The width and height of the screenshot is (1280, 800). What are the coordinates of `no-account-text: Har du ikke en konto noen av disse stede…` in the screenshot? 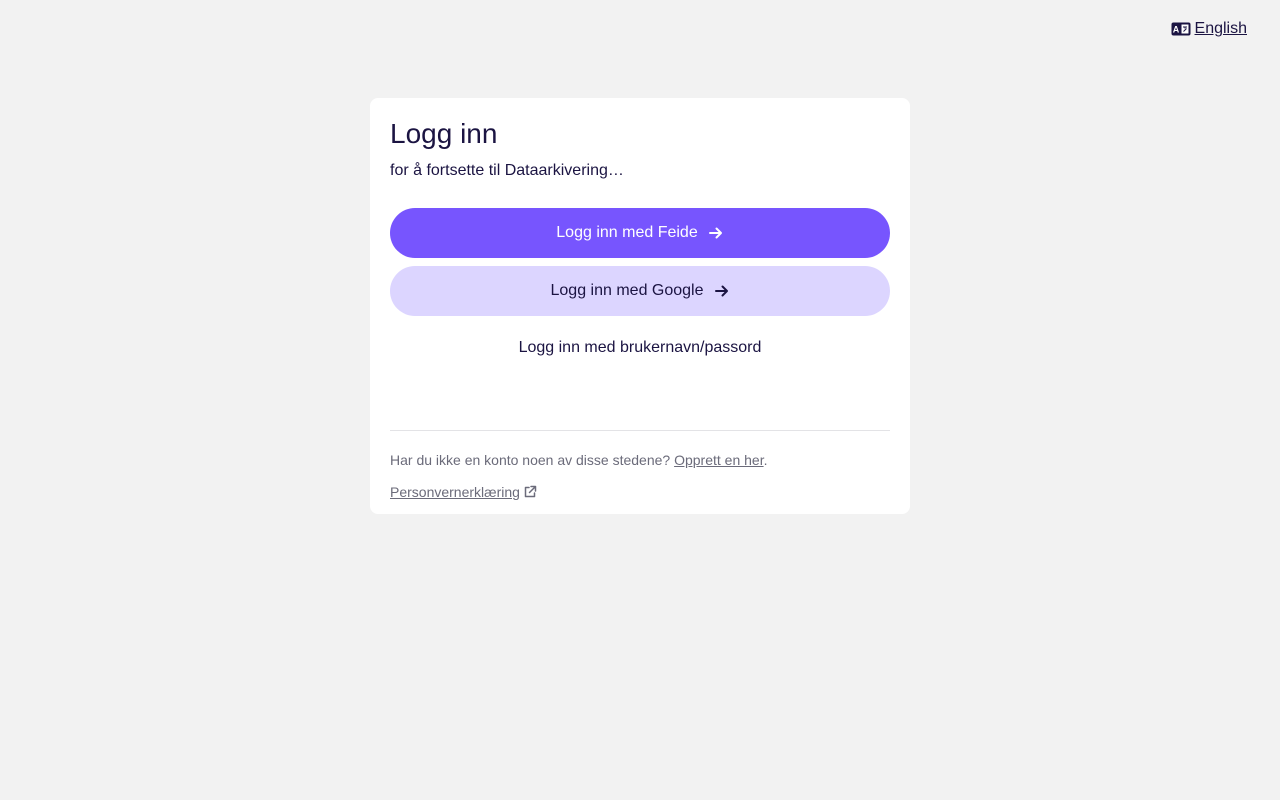 It's located at (640, 460).